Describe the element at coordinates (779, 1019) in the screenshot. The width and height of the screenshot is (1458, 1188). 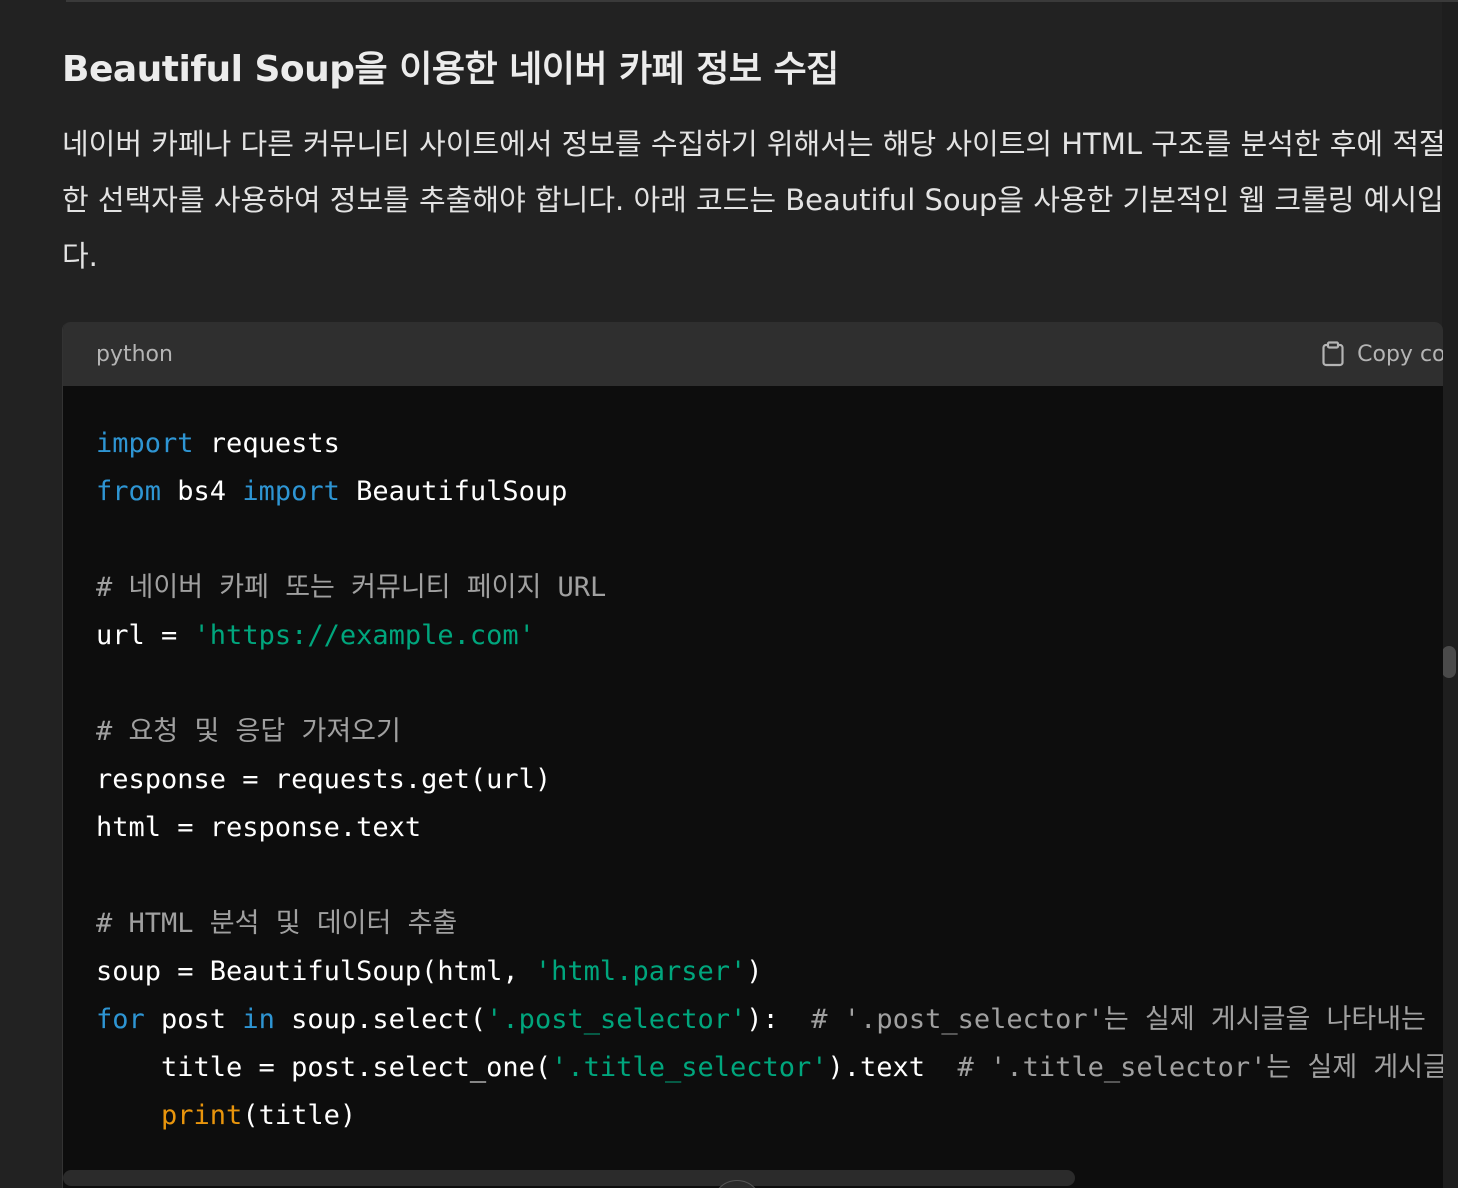
I see `code-token-plain: ):` at that location.